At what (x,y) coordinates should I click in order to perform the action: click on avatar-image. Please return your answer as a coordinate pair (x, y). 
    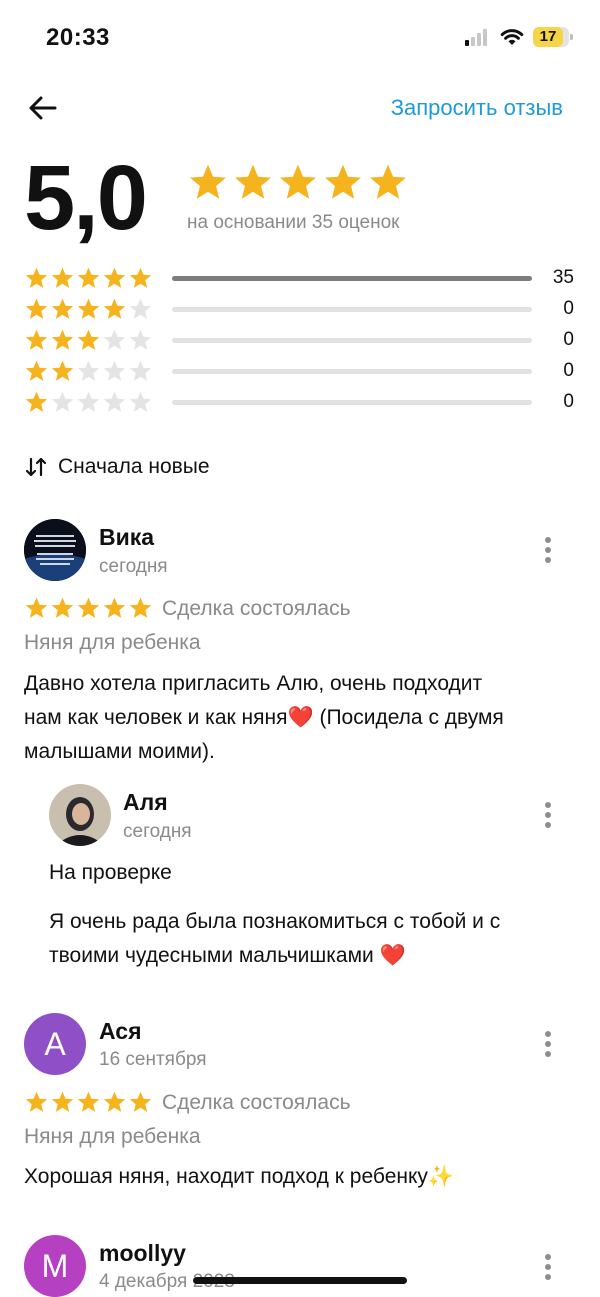
    Looking at the image, I should click on (55, 550).